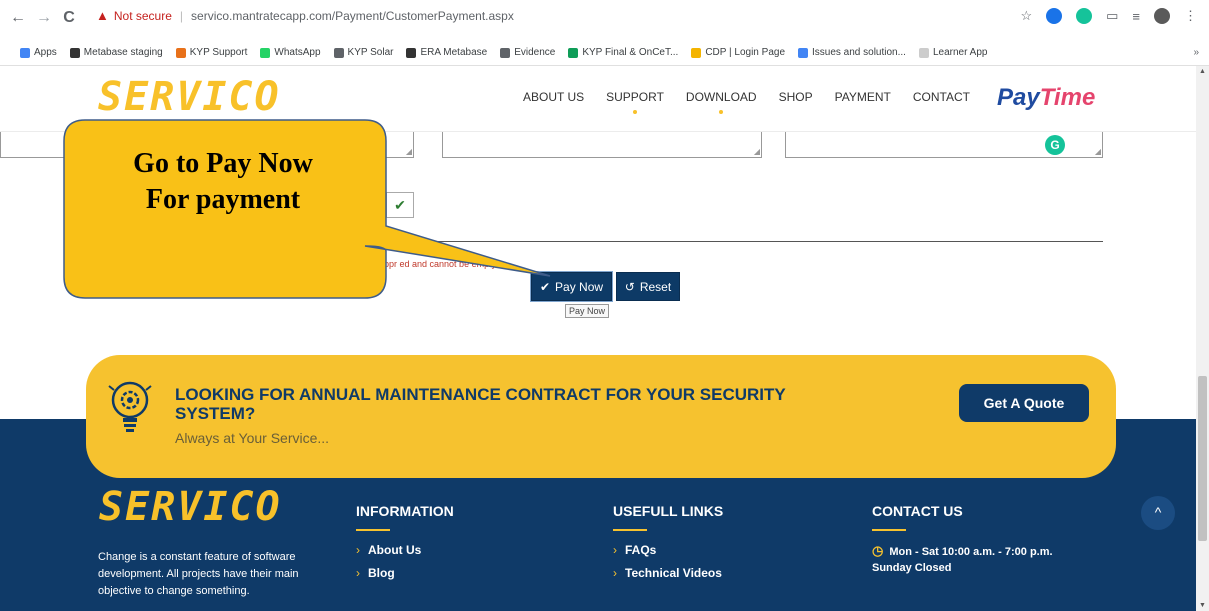 The image size is (1209, 611). Describe the element at coordinates (381, 573) in the screenshot. I see `footer-link-label: Blog` at that location.